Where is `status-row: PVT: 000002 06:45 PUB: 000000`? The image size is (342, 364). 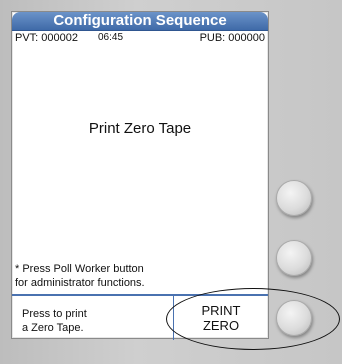
status-row: PVT: 000002 06:45 PUB: 000000 is located at coordinates (140, 38).